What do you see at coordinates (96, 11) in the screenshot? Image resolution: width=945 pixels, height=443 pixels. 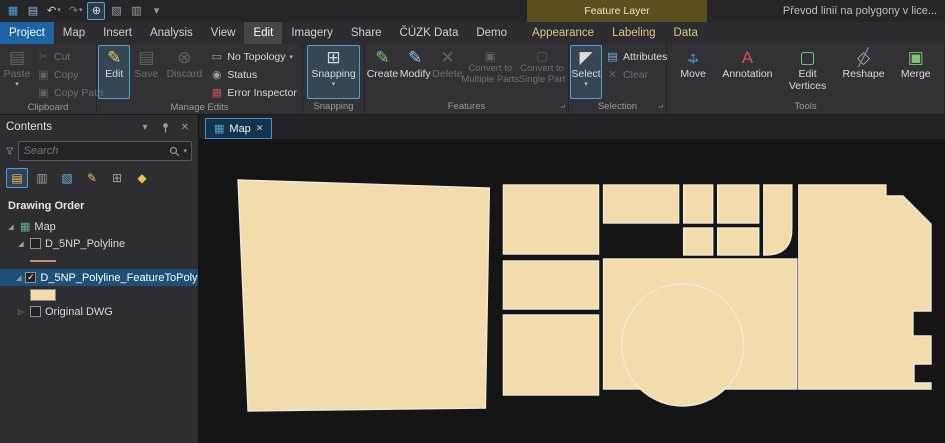 I see `qat-button-explore-tool-icon: ⊕` at bounding box center [96, 11].